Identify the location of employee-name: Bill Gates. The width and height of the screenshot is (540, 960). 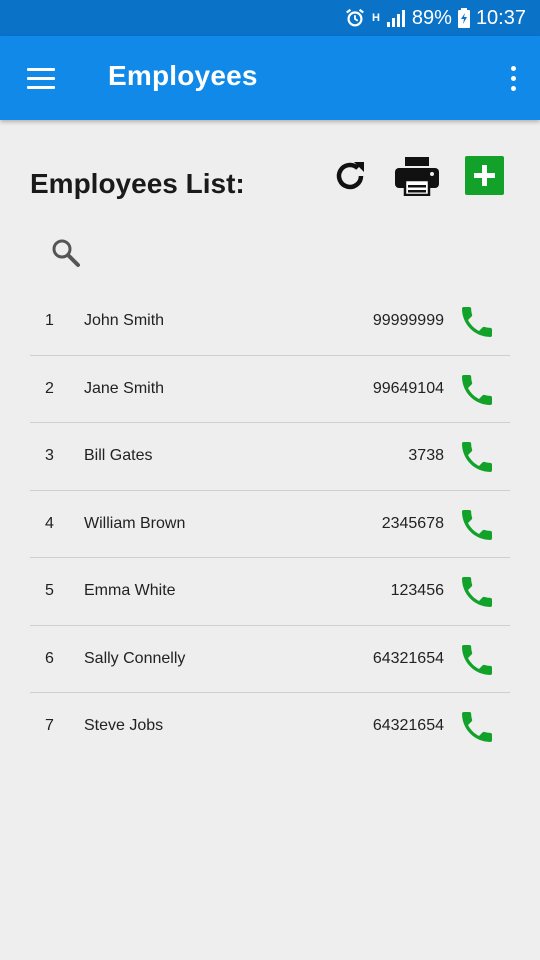
(118, 455).